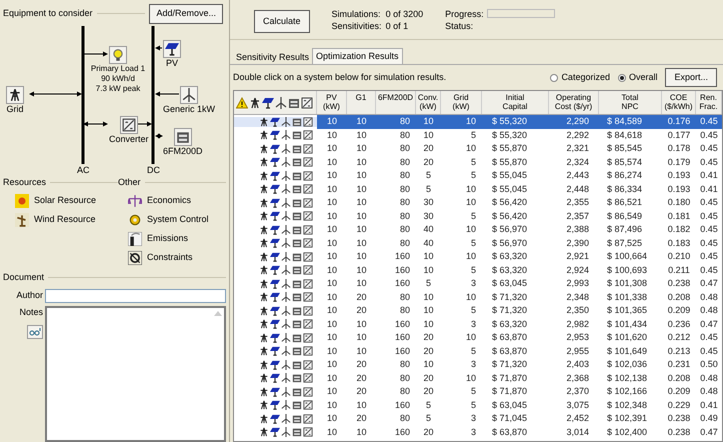  I want to click on result-row: 10 10 80 40 5 $ 56,970 2,390 $ 87,525 0.183 0.45, so click(478, 243).